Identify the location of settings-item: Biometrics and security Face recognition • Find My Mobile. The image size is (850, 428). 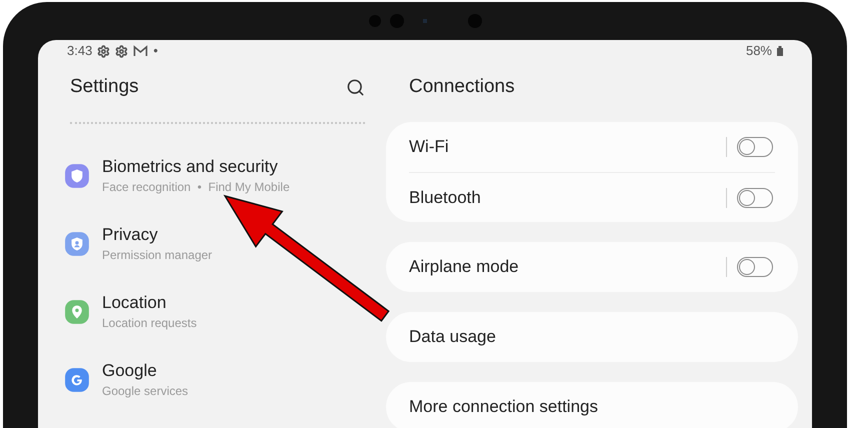
(214, 176).